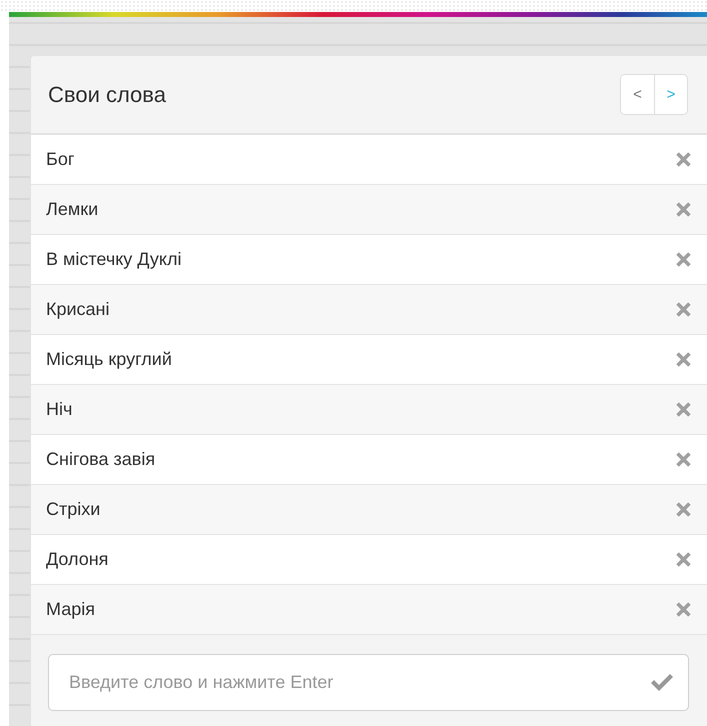  Describe the element at coordinates (70, 609) in the screenshot. I see `word-text: Марія` at that location.